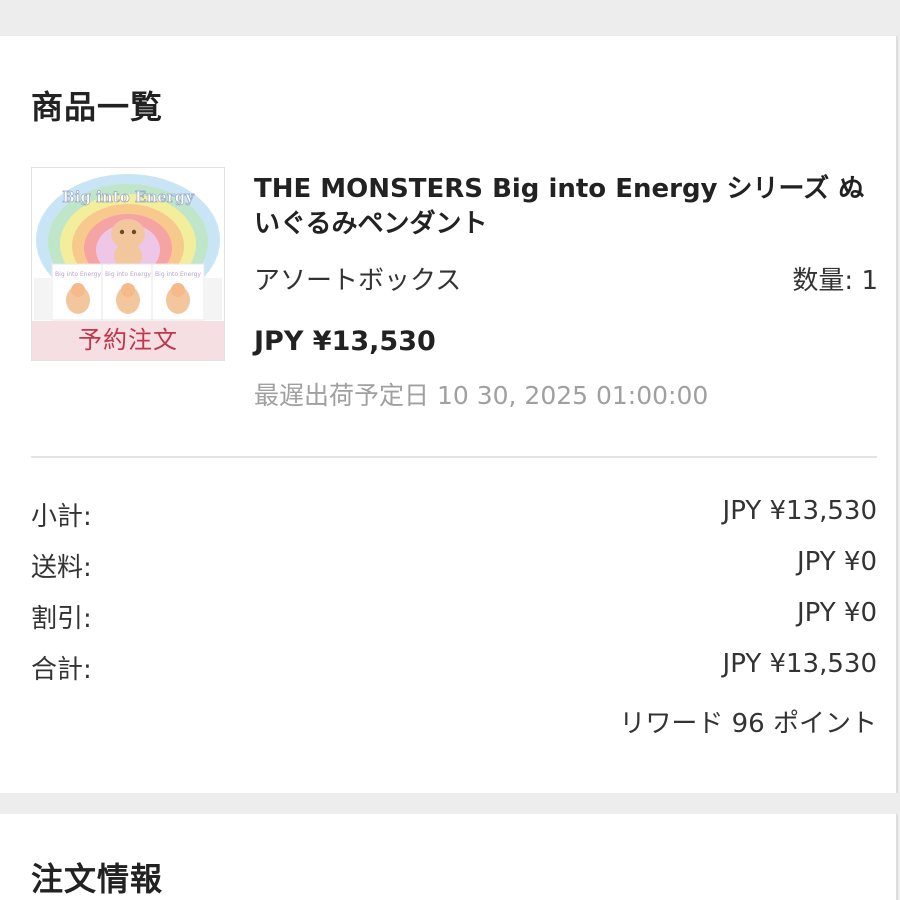 This screenshot has width=900, height=900. Describe the element at coordinates (799, 664) in the screenshot. I see `total-value: JPY ¥13,530` at that location.